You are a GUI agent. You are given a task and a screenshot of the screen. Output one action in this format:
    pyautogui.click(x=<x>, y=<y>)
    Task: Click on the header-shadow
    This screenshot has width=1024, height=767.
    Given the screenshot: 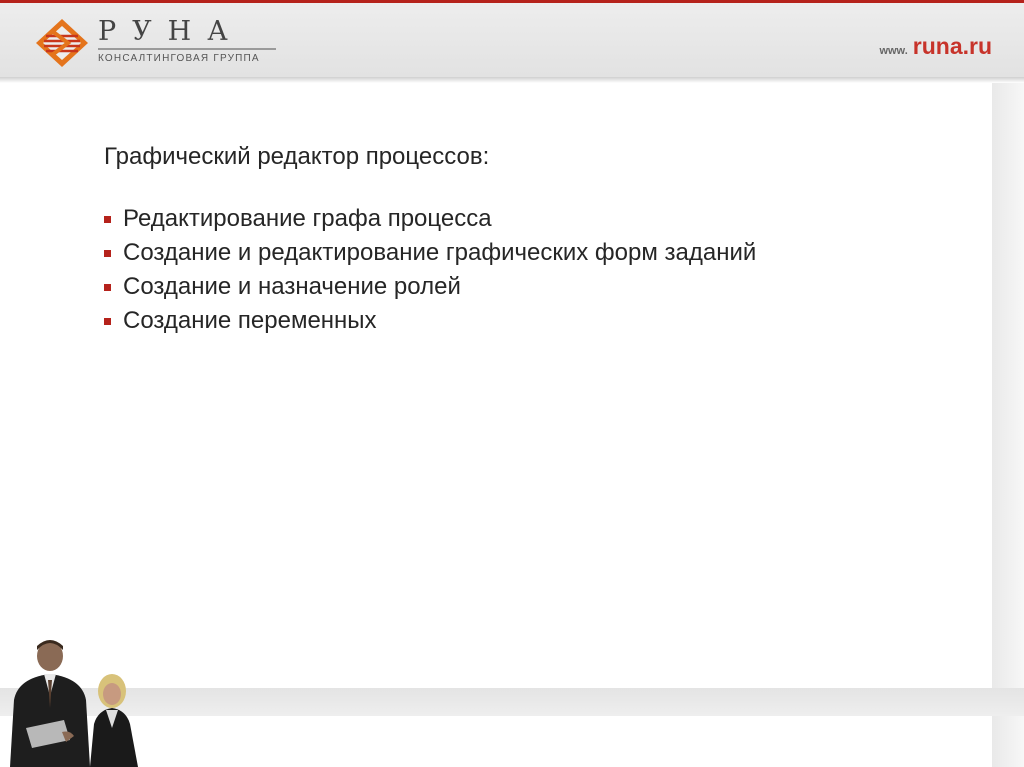 What is the action you would take?
    pyautogui.click(x=512, y=80)
    